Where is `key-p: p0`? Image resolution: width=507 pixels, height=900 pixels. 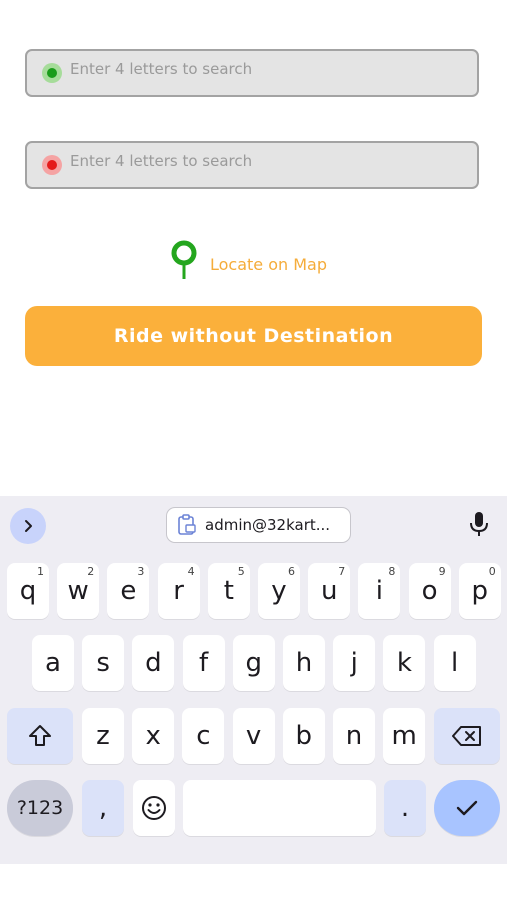 key-p: p0 is located at coordinates (479, 591).